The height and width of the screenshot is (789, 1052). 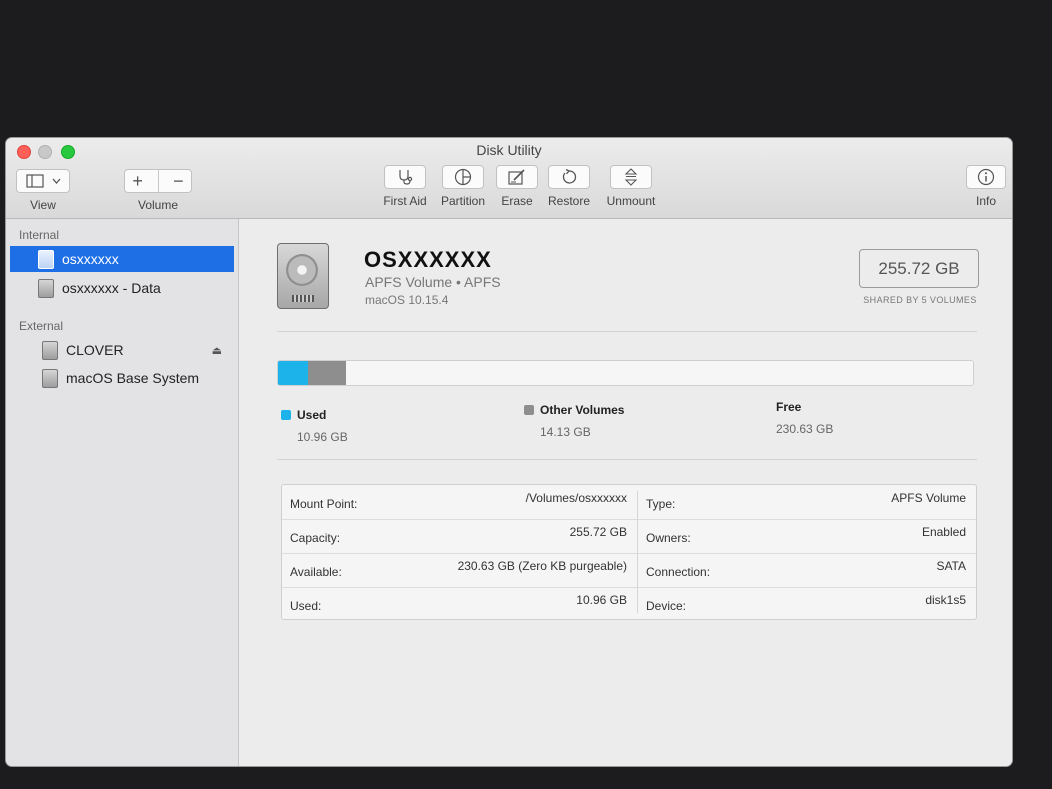 What do you see at coordinates (807, 536) in the screenshot?
I see `details-row: Owners: Enabled` at bounding box center [807, 536].